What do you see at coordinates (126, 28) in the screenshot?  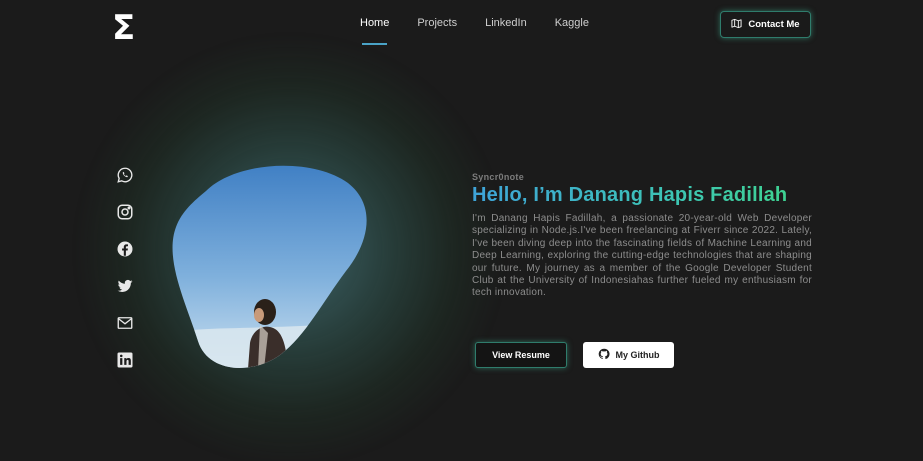 I see `logo-sigma: Σ` at bounding box center [126, 28].